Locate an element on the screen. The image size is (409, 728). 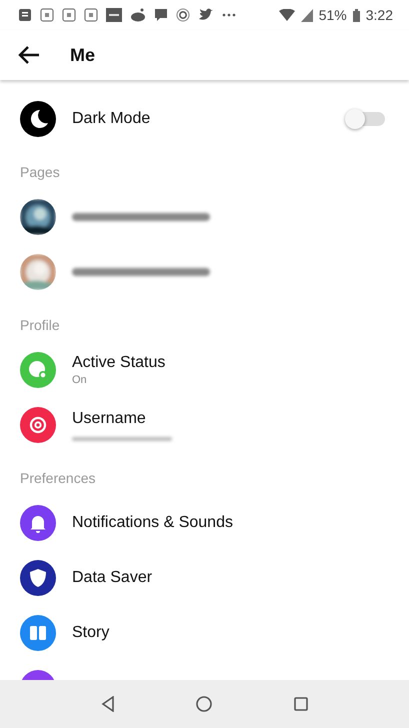
dark-mode-switch is located at coordinates (366, 119).